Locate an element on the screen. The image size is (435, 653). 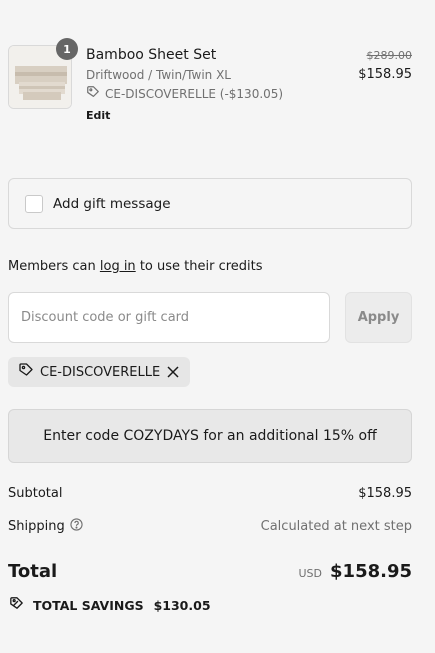
total-savings: TOTAL SAVINGS $130.05 is located at coordinates (109, 605).